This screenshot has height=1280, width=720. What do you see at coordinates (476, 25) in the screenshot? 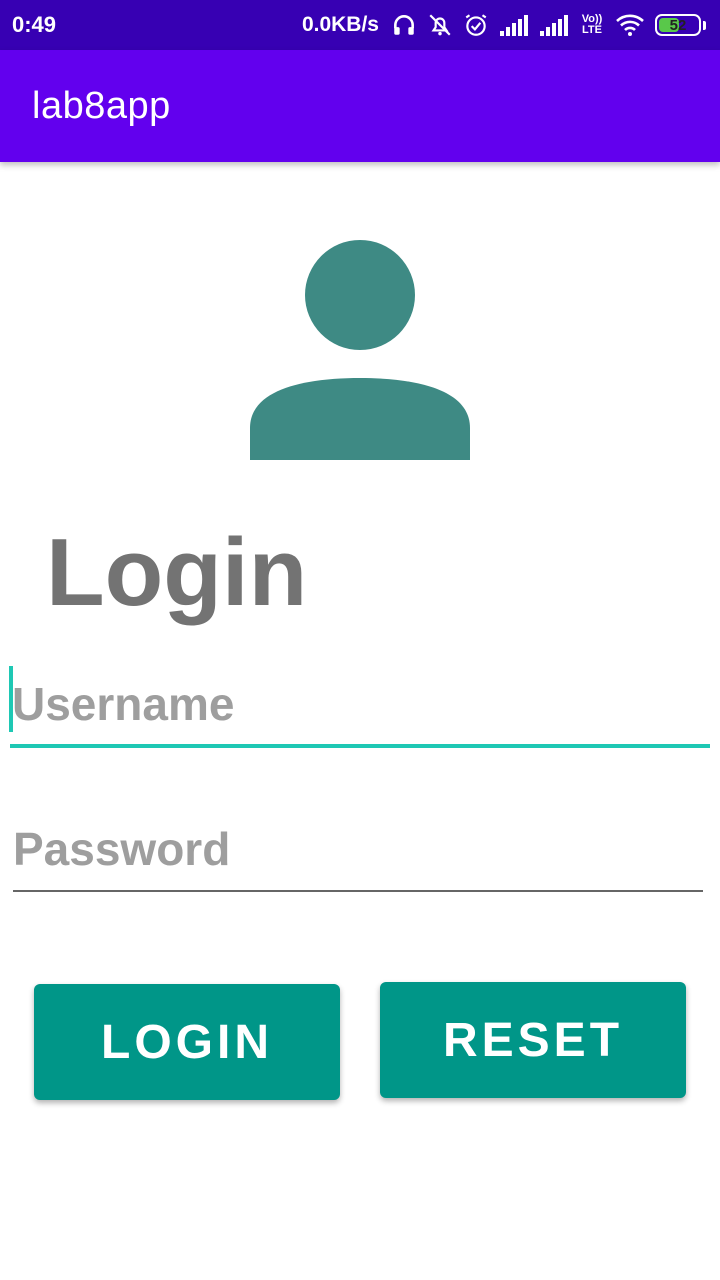
I see `alarm-icon` at bounding box center [476, 25].